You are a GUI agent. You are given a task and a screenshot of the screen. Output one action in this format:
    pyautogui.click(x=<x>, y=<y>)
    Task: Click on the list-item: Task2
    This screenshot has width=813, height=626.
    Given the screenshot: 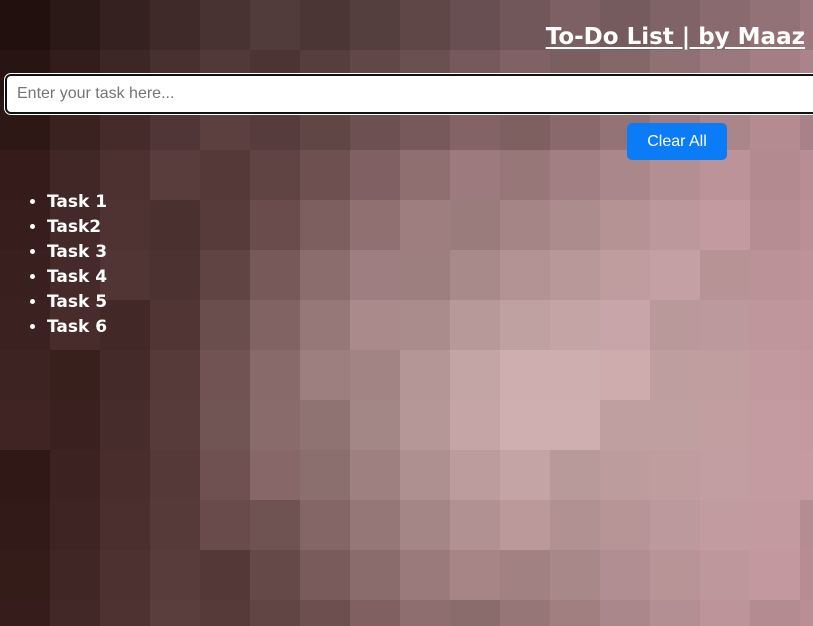 What is the action you would take?
    pyautogui.click(x=77, y=227)
    